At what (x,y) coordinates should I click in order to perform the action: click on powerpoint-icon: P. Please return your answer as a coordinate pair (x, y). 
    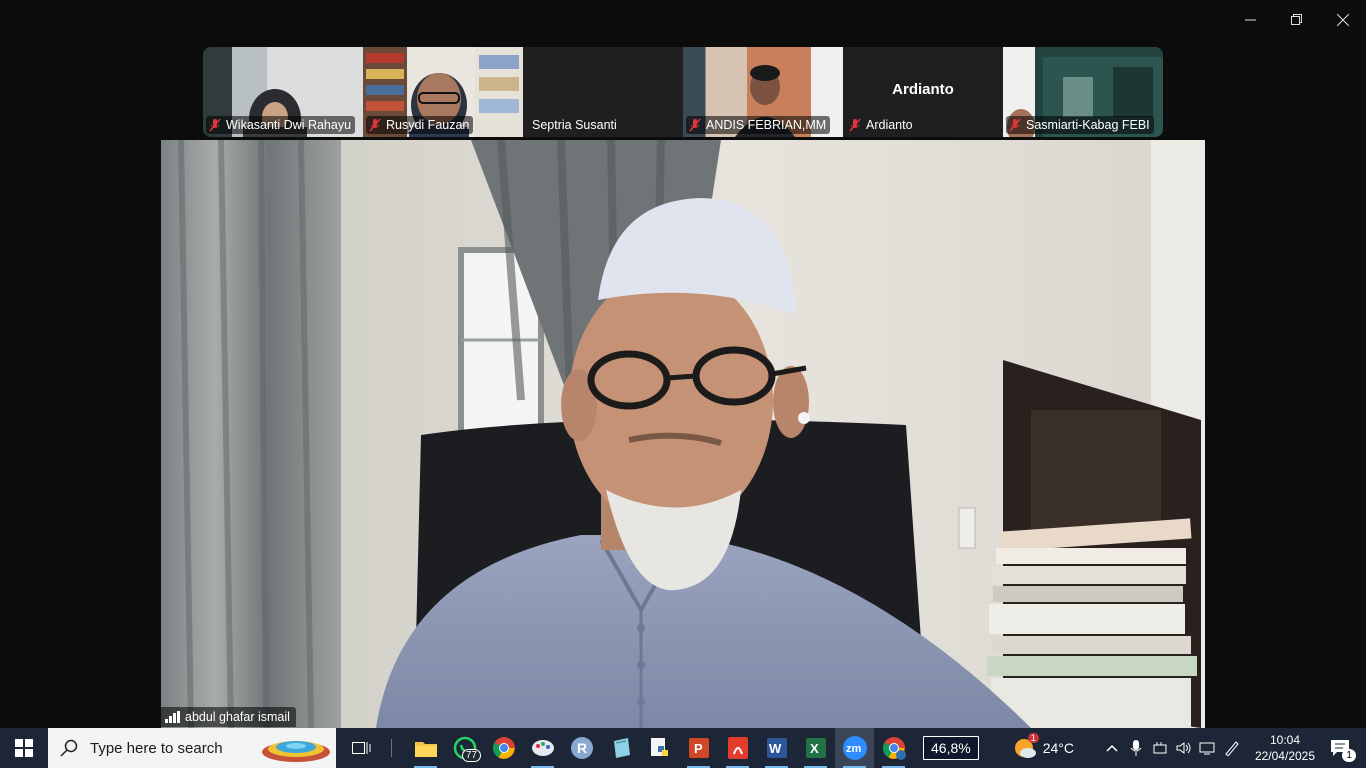
    Looking at the image, I should click on (698, 748).